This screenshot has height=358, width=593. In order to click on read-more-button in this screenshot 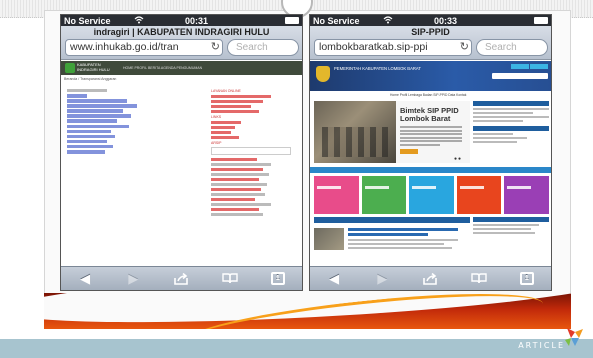, I will do `click(409, 151)`.